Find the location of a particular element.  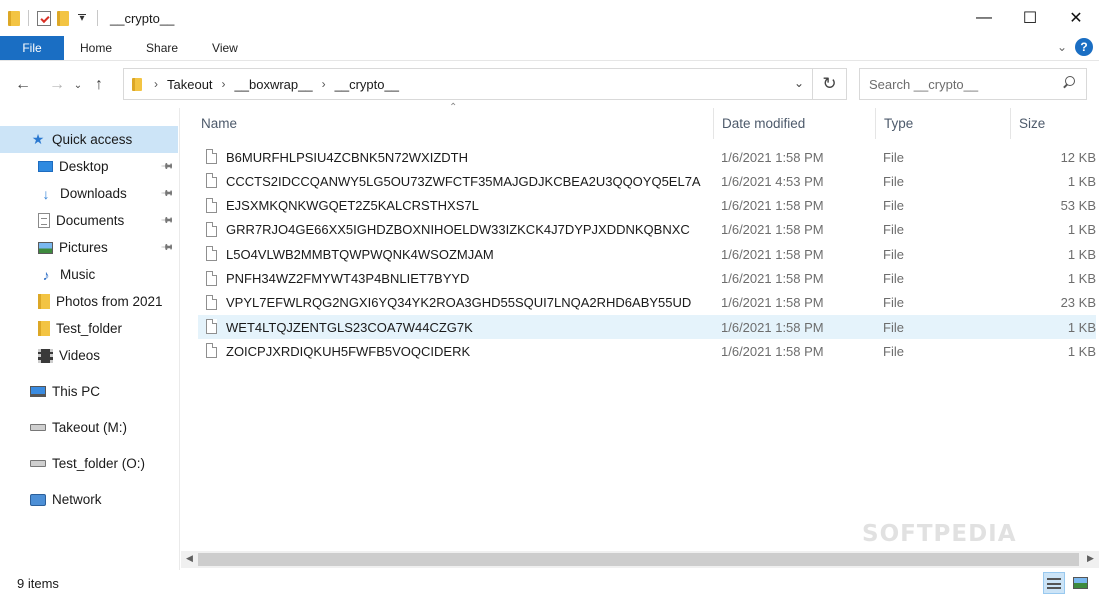

tab-home: Home is located at coordinates (96, 48).